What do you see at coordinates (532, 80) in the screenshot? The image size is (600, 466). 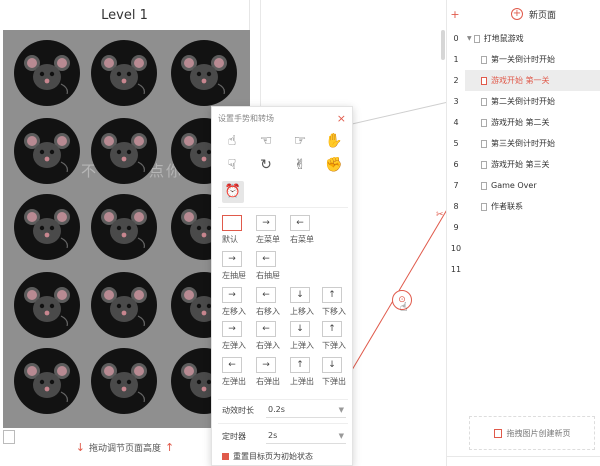 I see `page-item: 游戏开始 第一关` at bounding box center [532, 80].